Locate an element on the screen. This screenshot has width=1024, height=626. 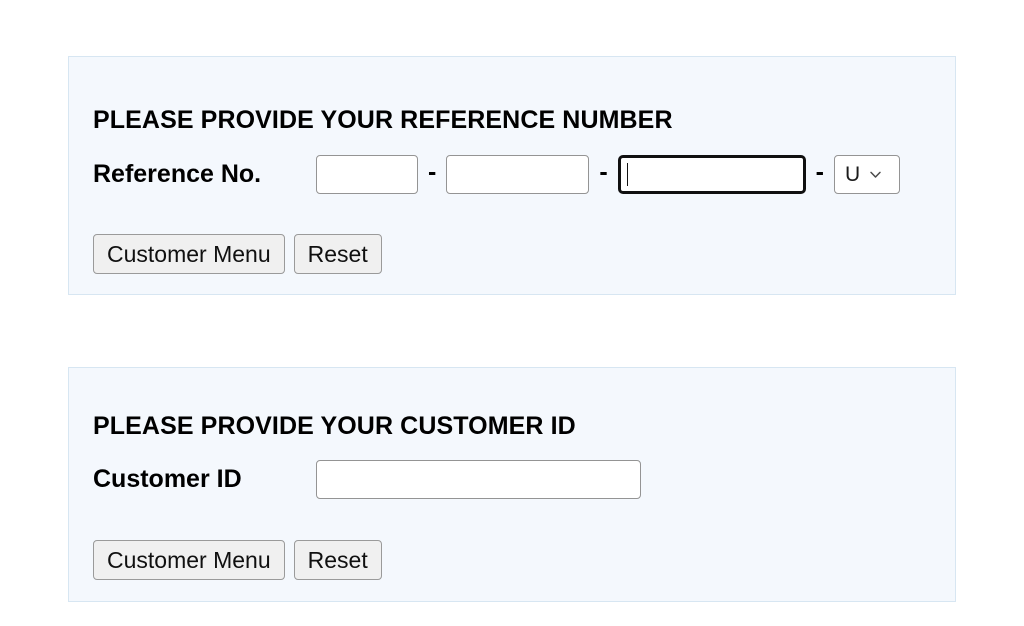
customer-id-input is located at coordinates (478, 479).